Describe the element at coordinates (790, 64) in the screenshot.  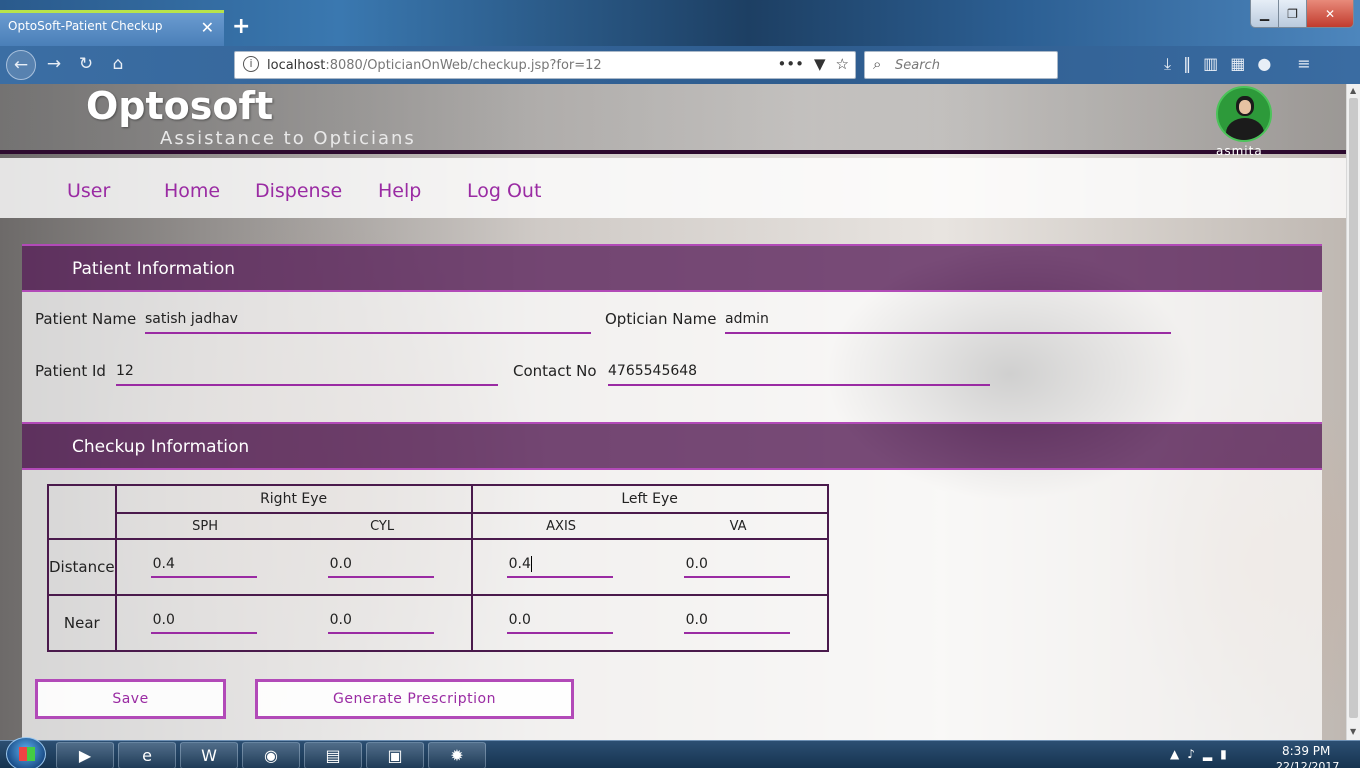
I see `page-actions-icon: •••` at that location.